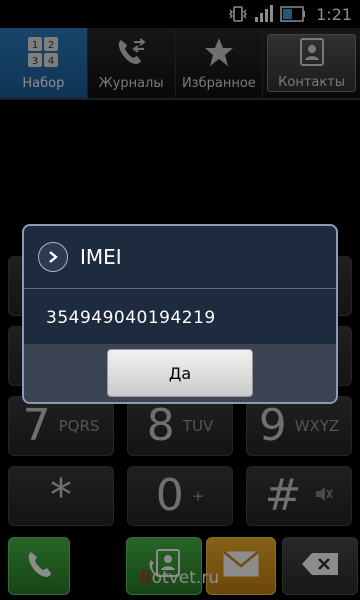 This screenshot has width=360, height=600. What do you see at coordinates (180, 257) in the screenshot?
I see `dialog-header: IMEI` at bounding box center [180, 257].